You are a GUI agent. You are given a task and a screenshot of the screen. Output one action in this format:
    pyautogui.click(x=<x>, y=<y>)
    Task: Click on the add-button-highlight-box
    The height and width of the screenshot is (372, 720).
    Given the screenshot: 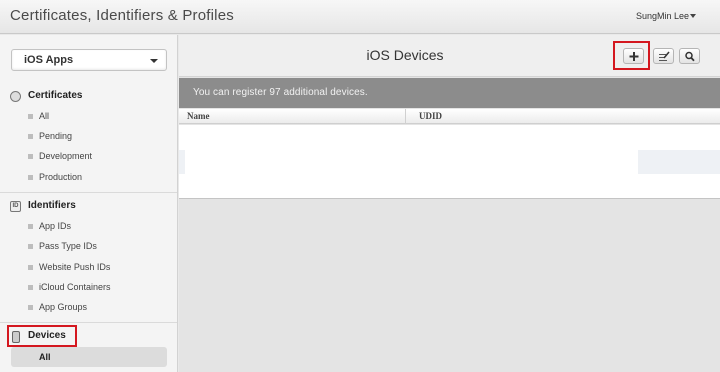 What is the action you would take?
    pyautogui.click(x=631, y=55)
    